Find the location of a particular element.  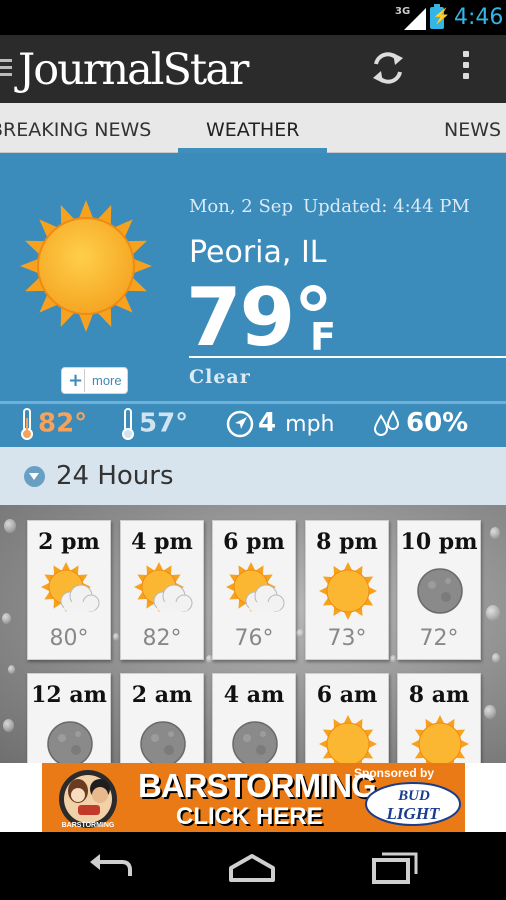

navigation-up-icon is located at coordinates (6, 69).